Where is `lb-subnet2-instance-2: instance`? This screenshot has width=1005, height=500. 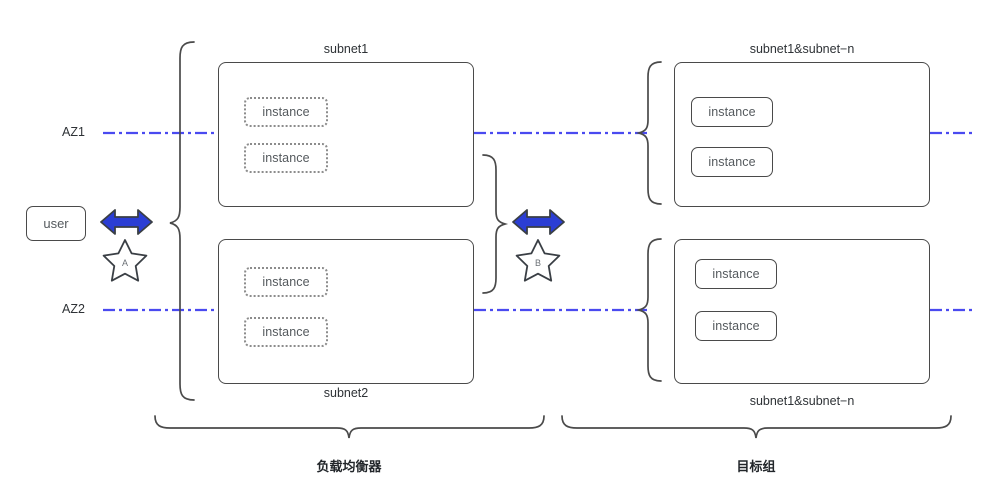
lb-subnet2-instance-2: instance is located at coordinates (286, 332).